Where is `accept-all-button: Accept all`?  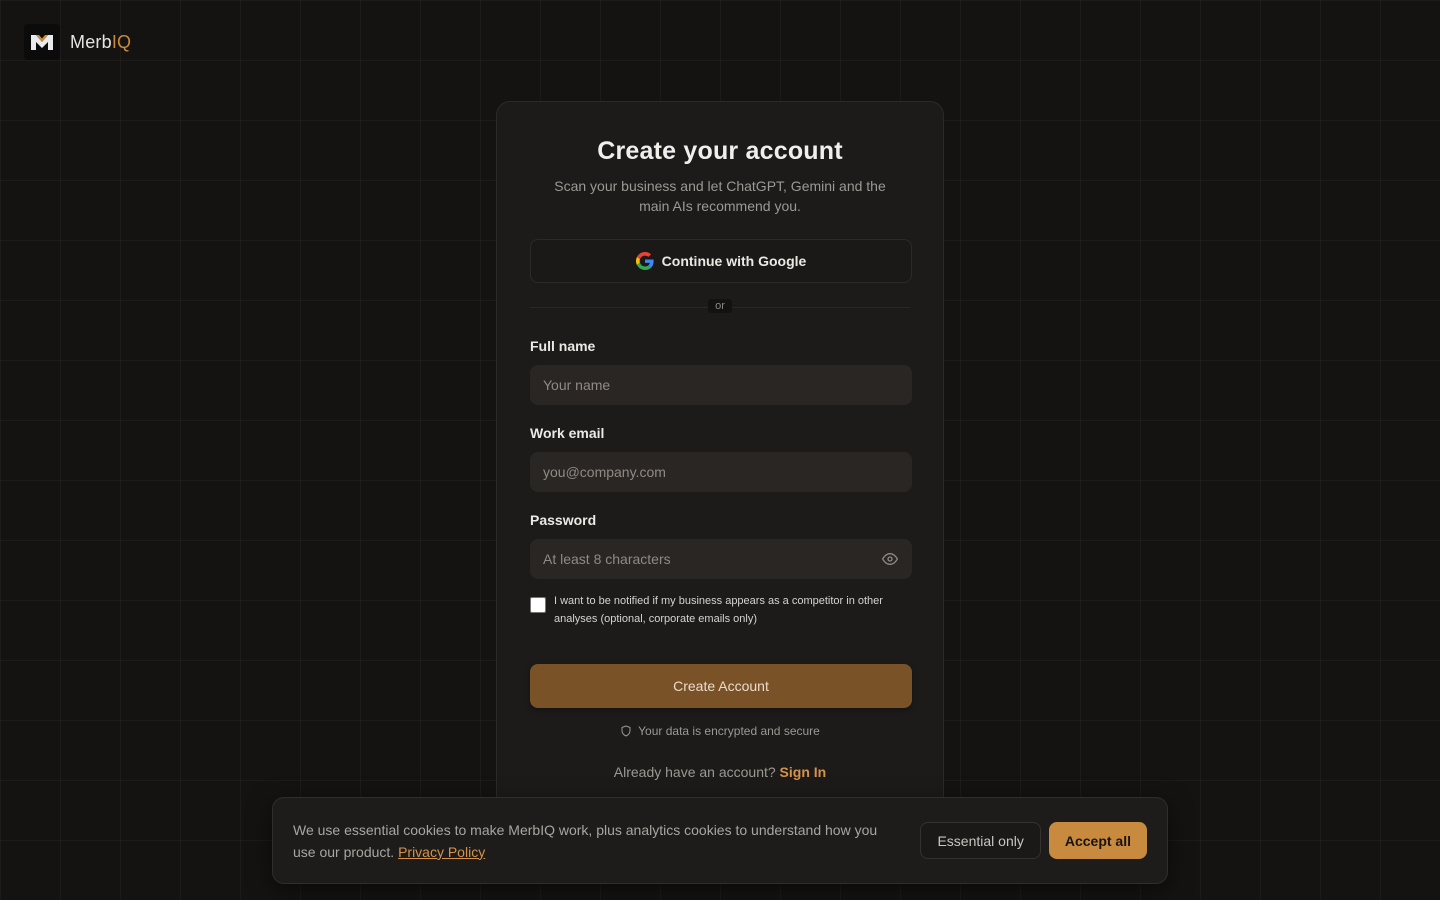 accept-all-button: Accept all is located at coordinates (1097, 840).